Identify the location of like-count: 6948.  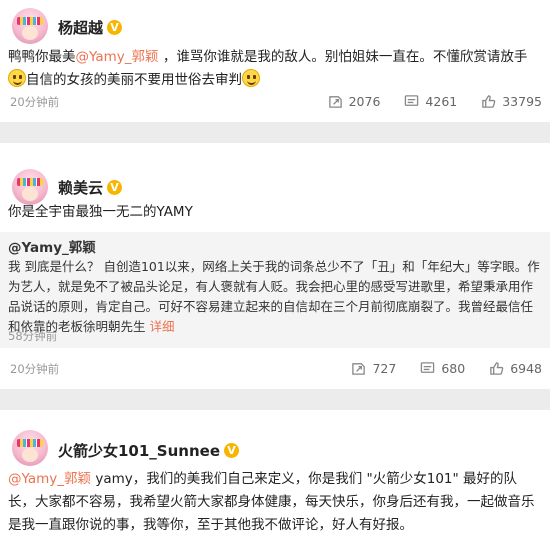
(526, 368).